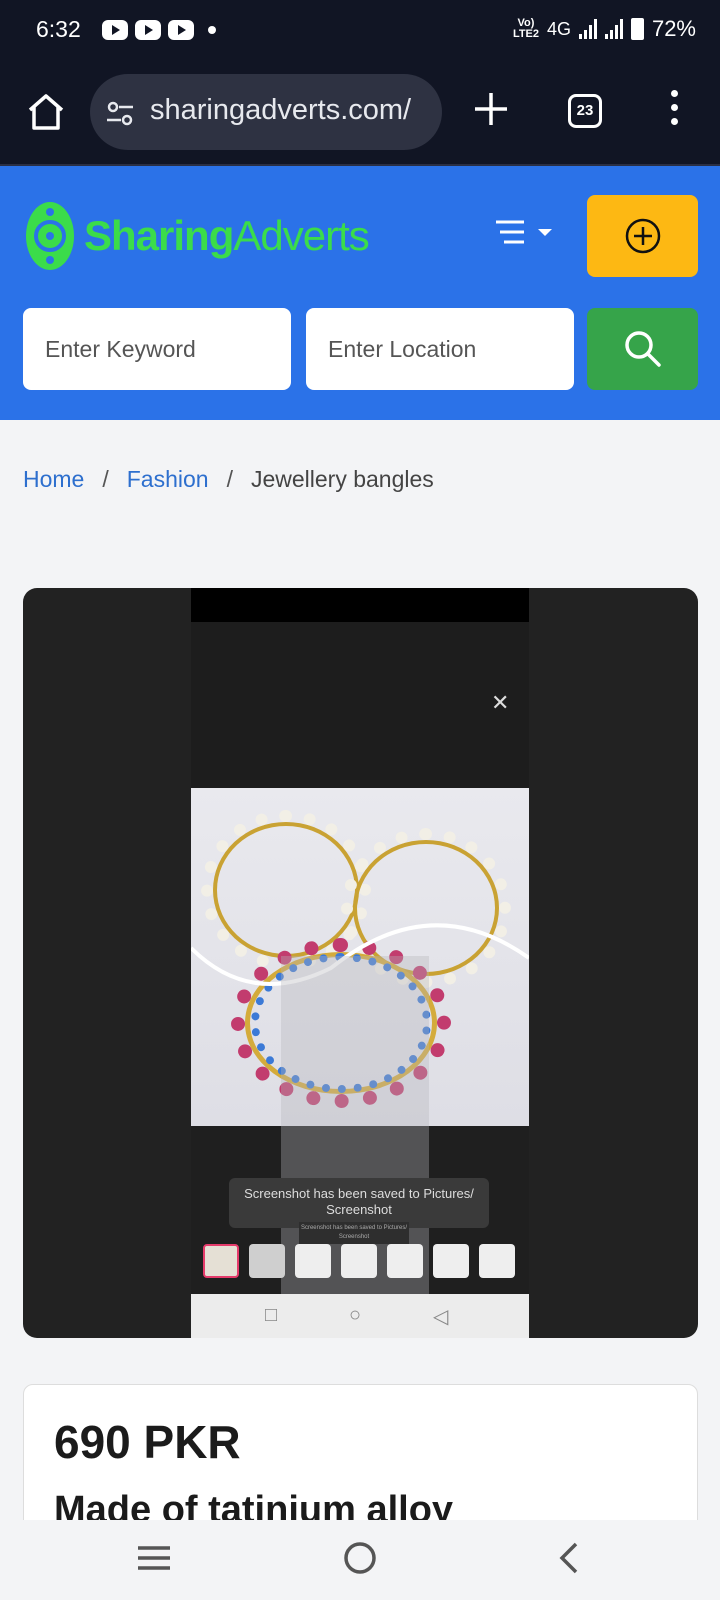 The image size is (720, 1600). What do you see at coordinates (585, 111) in the screenshot?
I see `tabs-icon: 23` at bounding box center [585, 111].